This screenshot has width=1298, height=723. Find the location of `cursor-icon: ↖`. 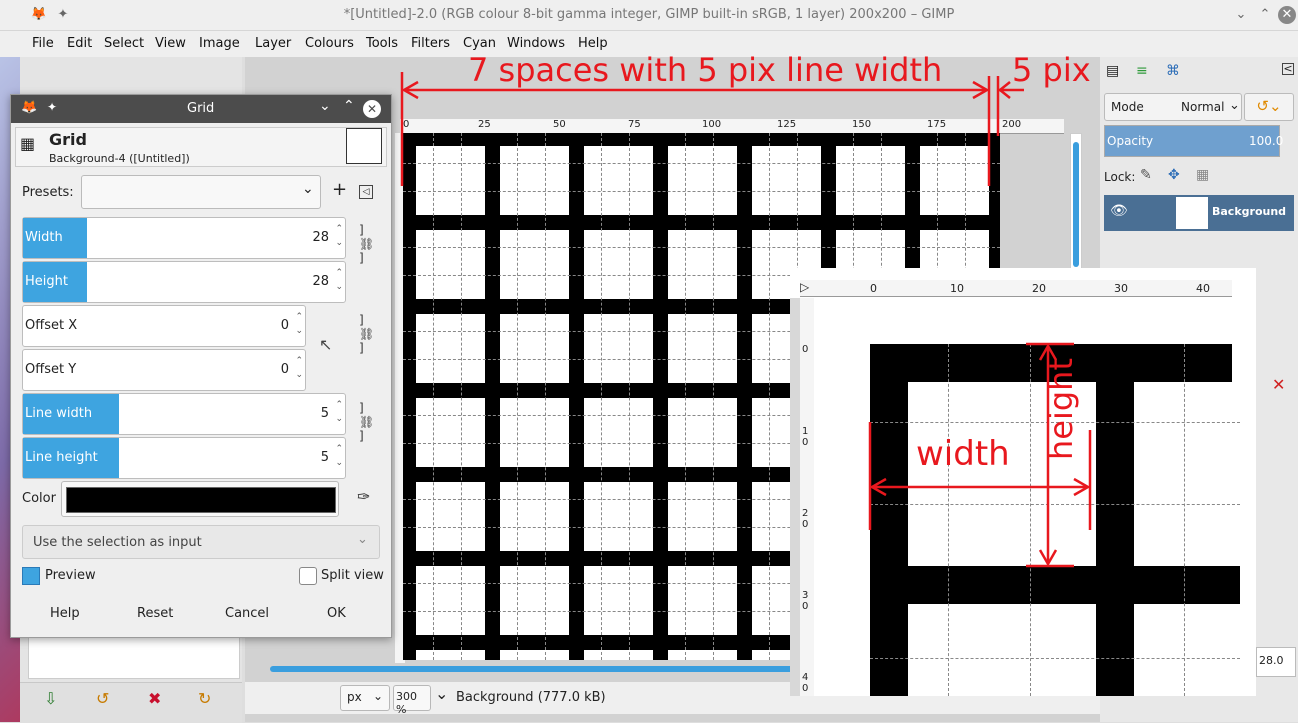

cursor-icon: ↖ is located at coordinates (326, 344).